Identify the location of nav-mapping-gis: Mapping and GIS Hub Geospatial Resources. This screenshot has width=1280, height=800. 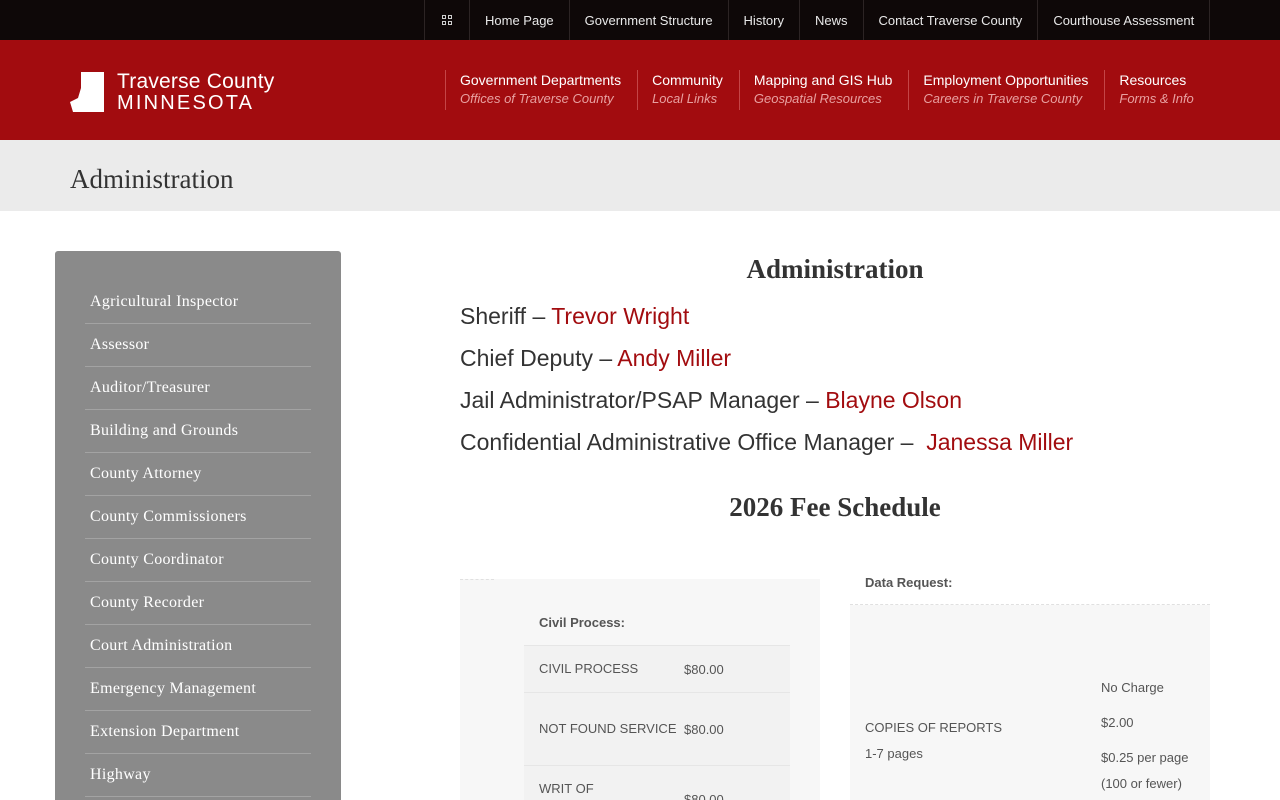
(823, 90).